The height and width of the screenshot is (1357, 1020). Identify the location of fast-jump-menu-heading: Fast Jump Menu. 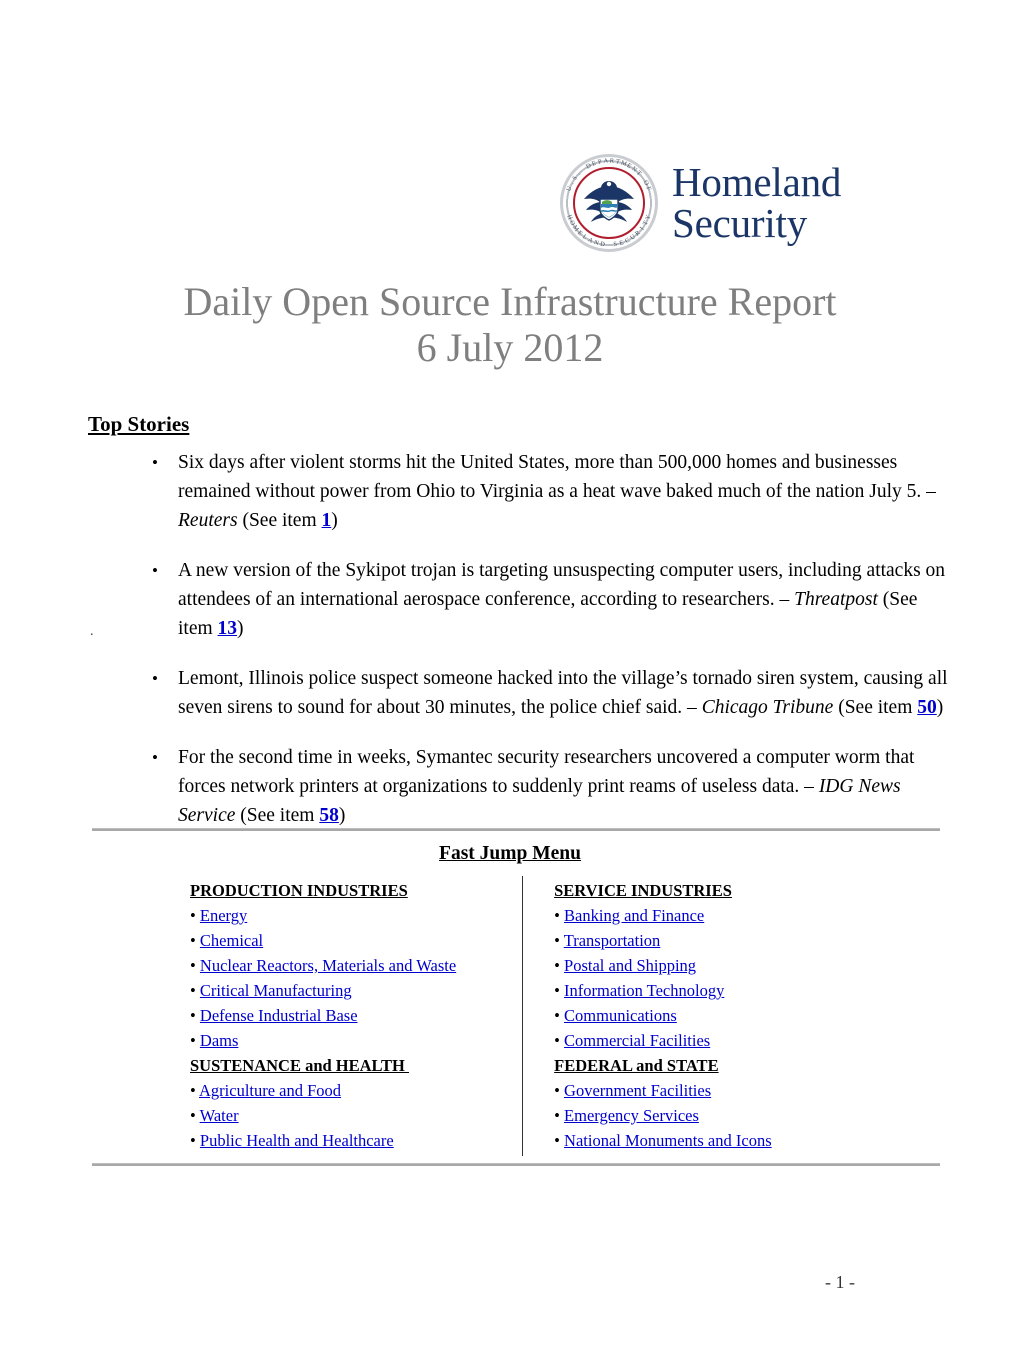
(510, 853).